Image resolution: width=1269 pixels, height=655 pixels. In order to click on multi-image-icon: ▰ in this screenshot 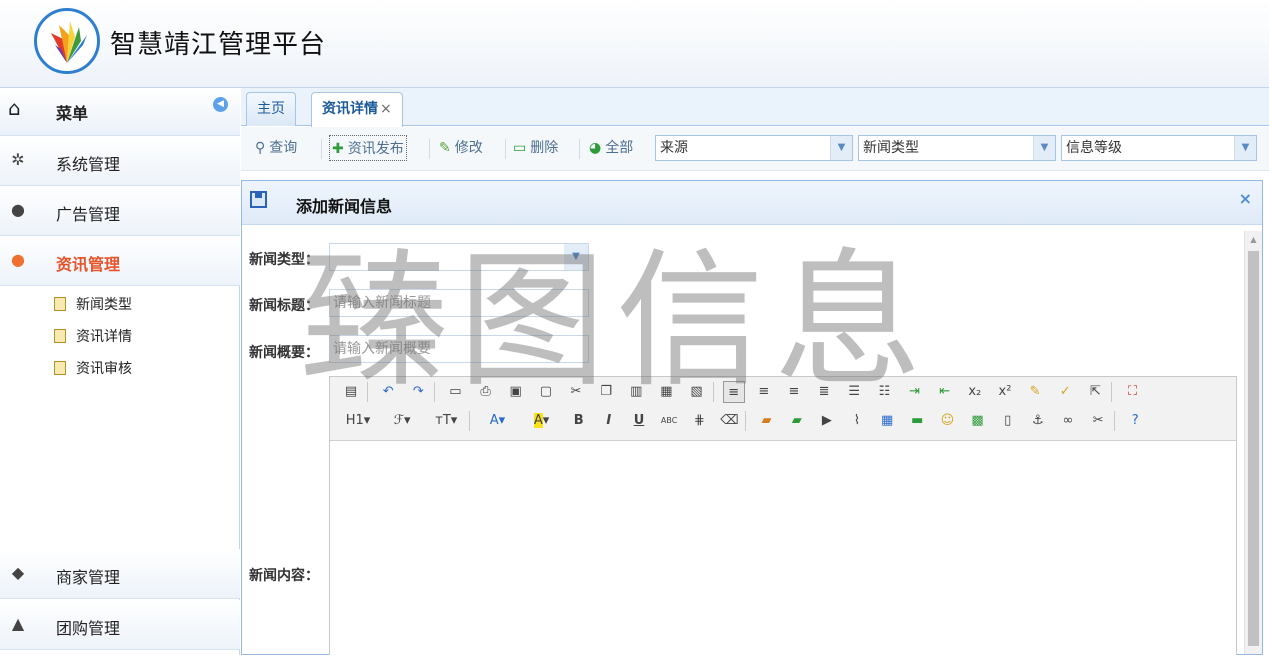, I will do `click(797, 421)`.